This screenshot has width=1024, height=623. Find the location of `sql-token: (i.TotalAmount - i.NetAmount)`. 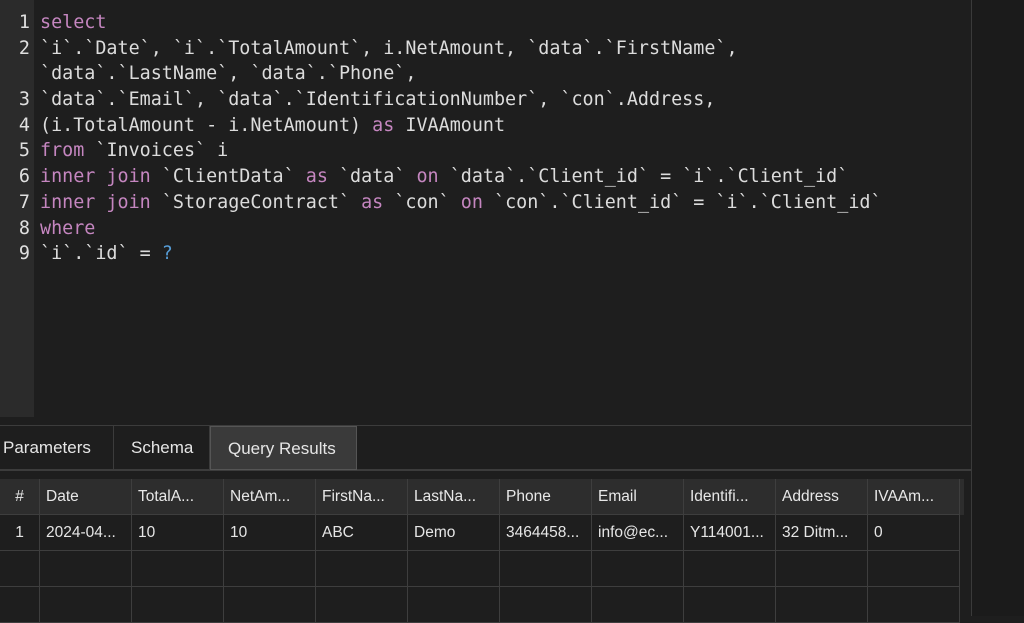

sql-token: (i.TotalAmount - i.NetAmount) is located at coordinates (206, 125).